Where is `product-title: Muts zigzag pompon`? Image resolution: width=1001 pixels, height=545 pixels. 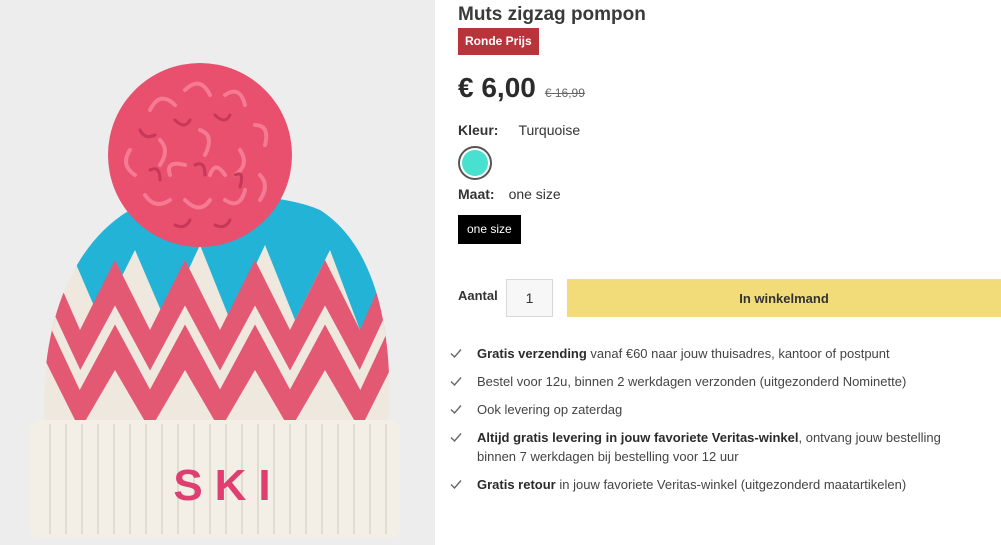
product-title: Muts zigzag pompon is located at coordinates (552, 14).